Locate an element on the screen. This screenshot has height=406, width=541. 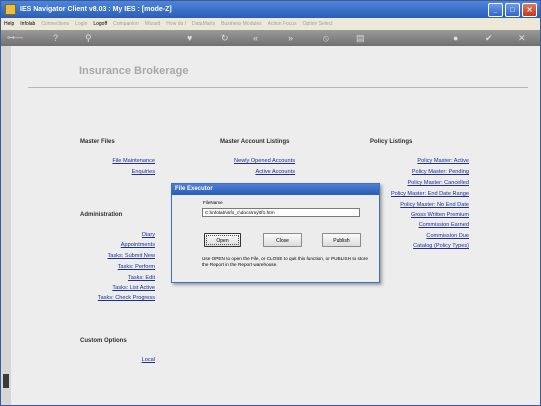
filename-input: C:\infolab\info_c\docs\my\tf1.htm is located at coordinates (281, 212).